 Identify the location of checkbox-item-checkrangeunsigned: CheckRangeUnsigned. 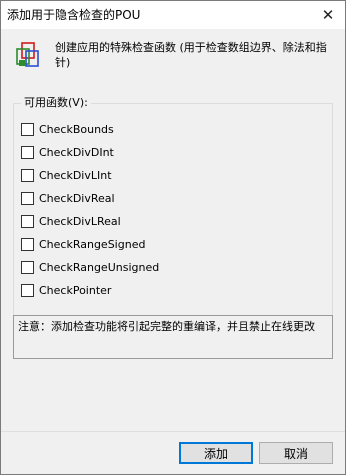
(171, 267).